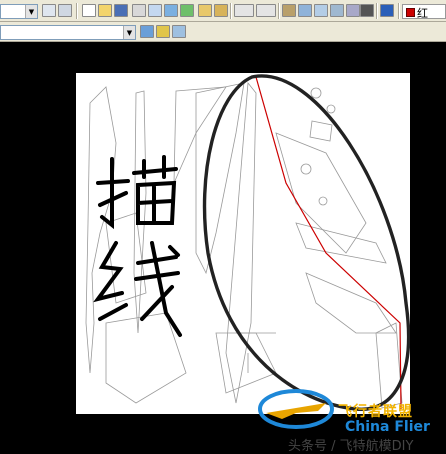 This screenshot has height=454, width=446. What do you see at coordinates (200, 135) in the screenshot?
I see `fin-part-outline` at bounding box center [200, 135].